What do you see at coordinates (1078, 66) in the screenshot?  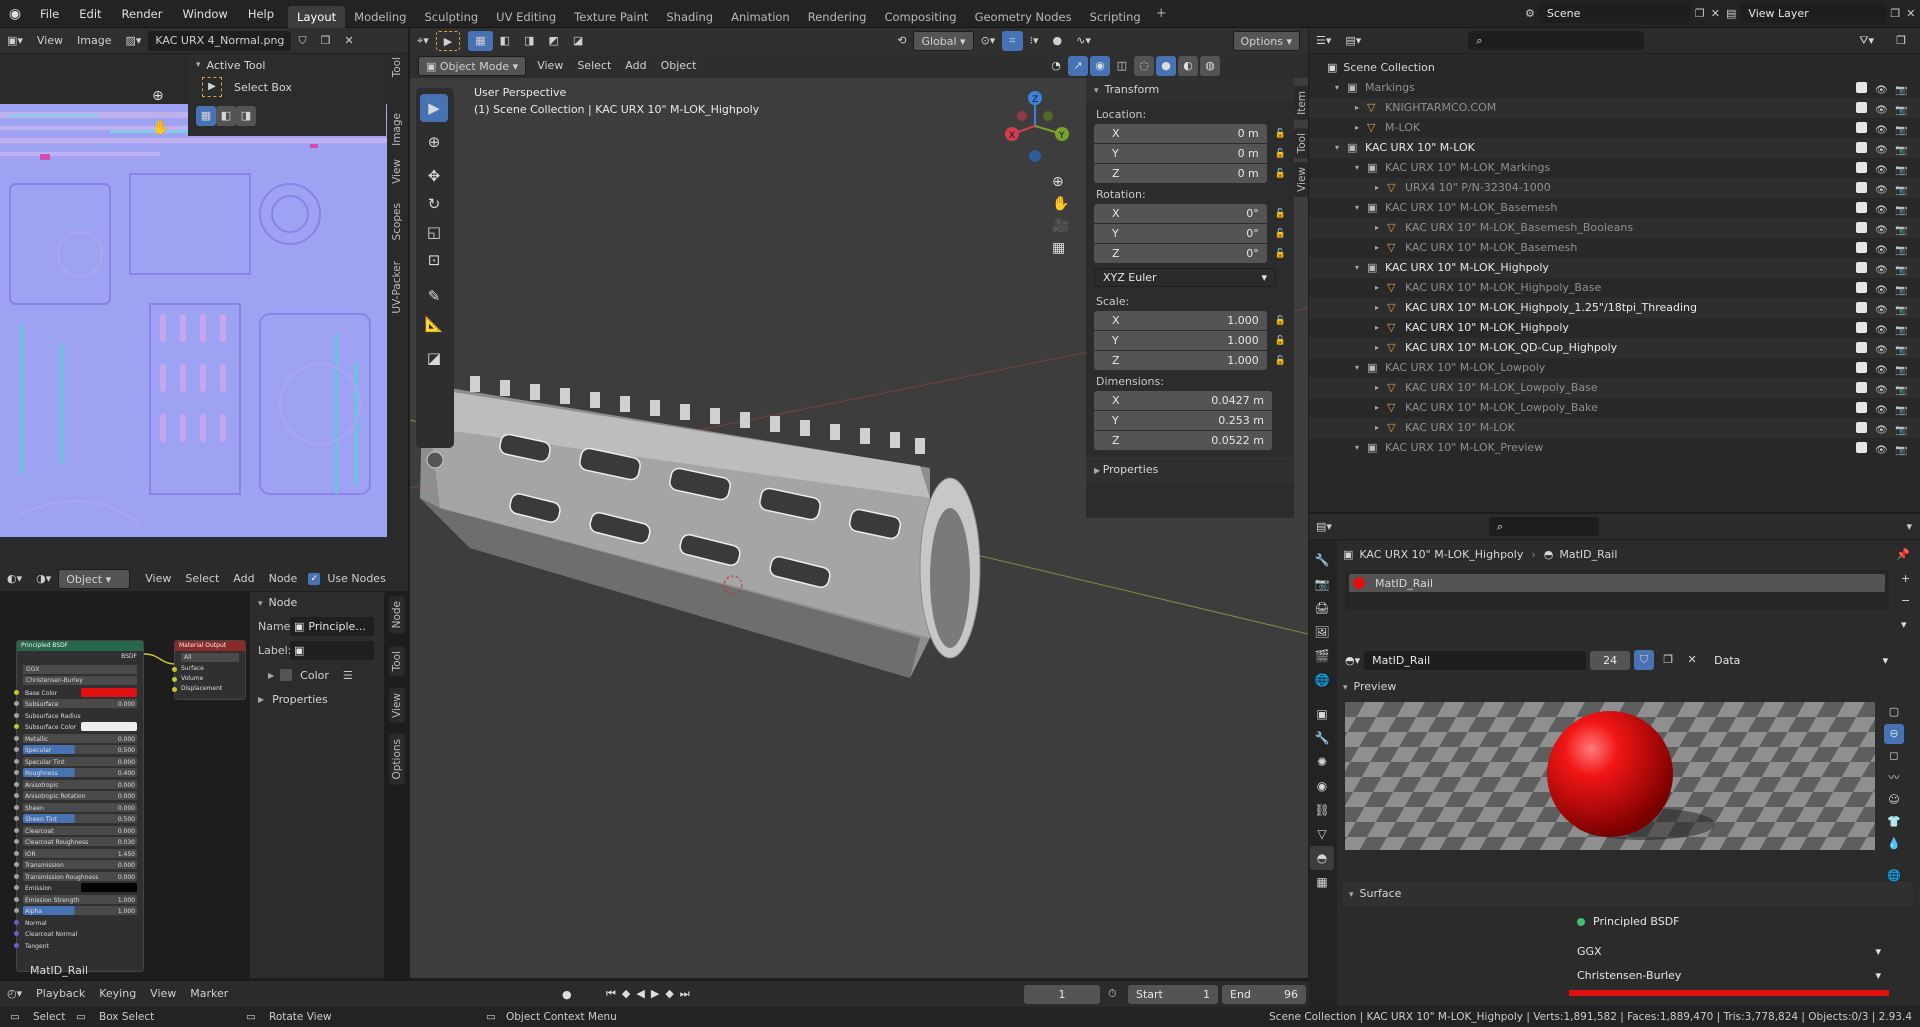 I see `gizmo-toggle-icon: ↗` at bounding box center [1078, 66].